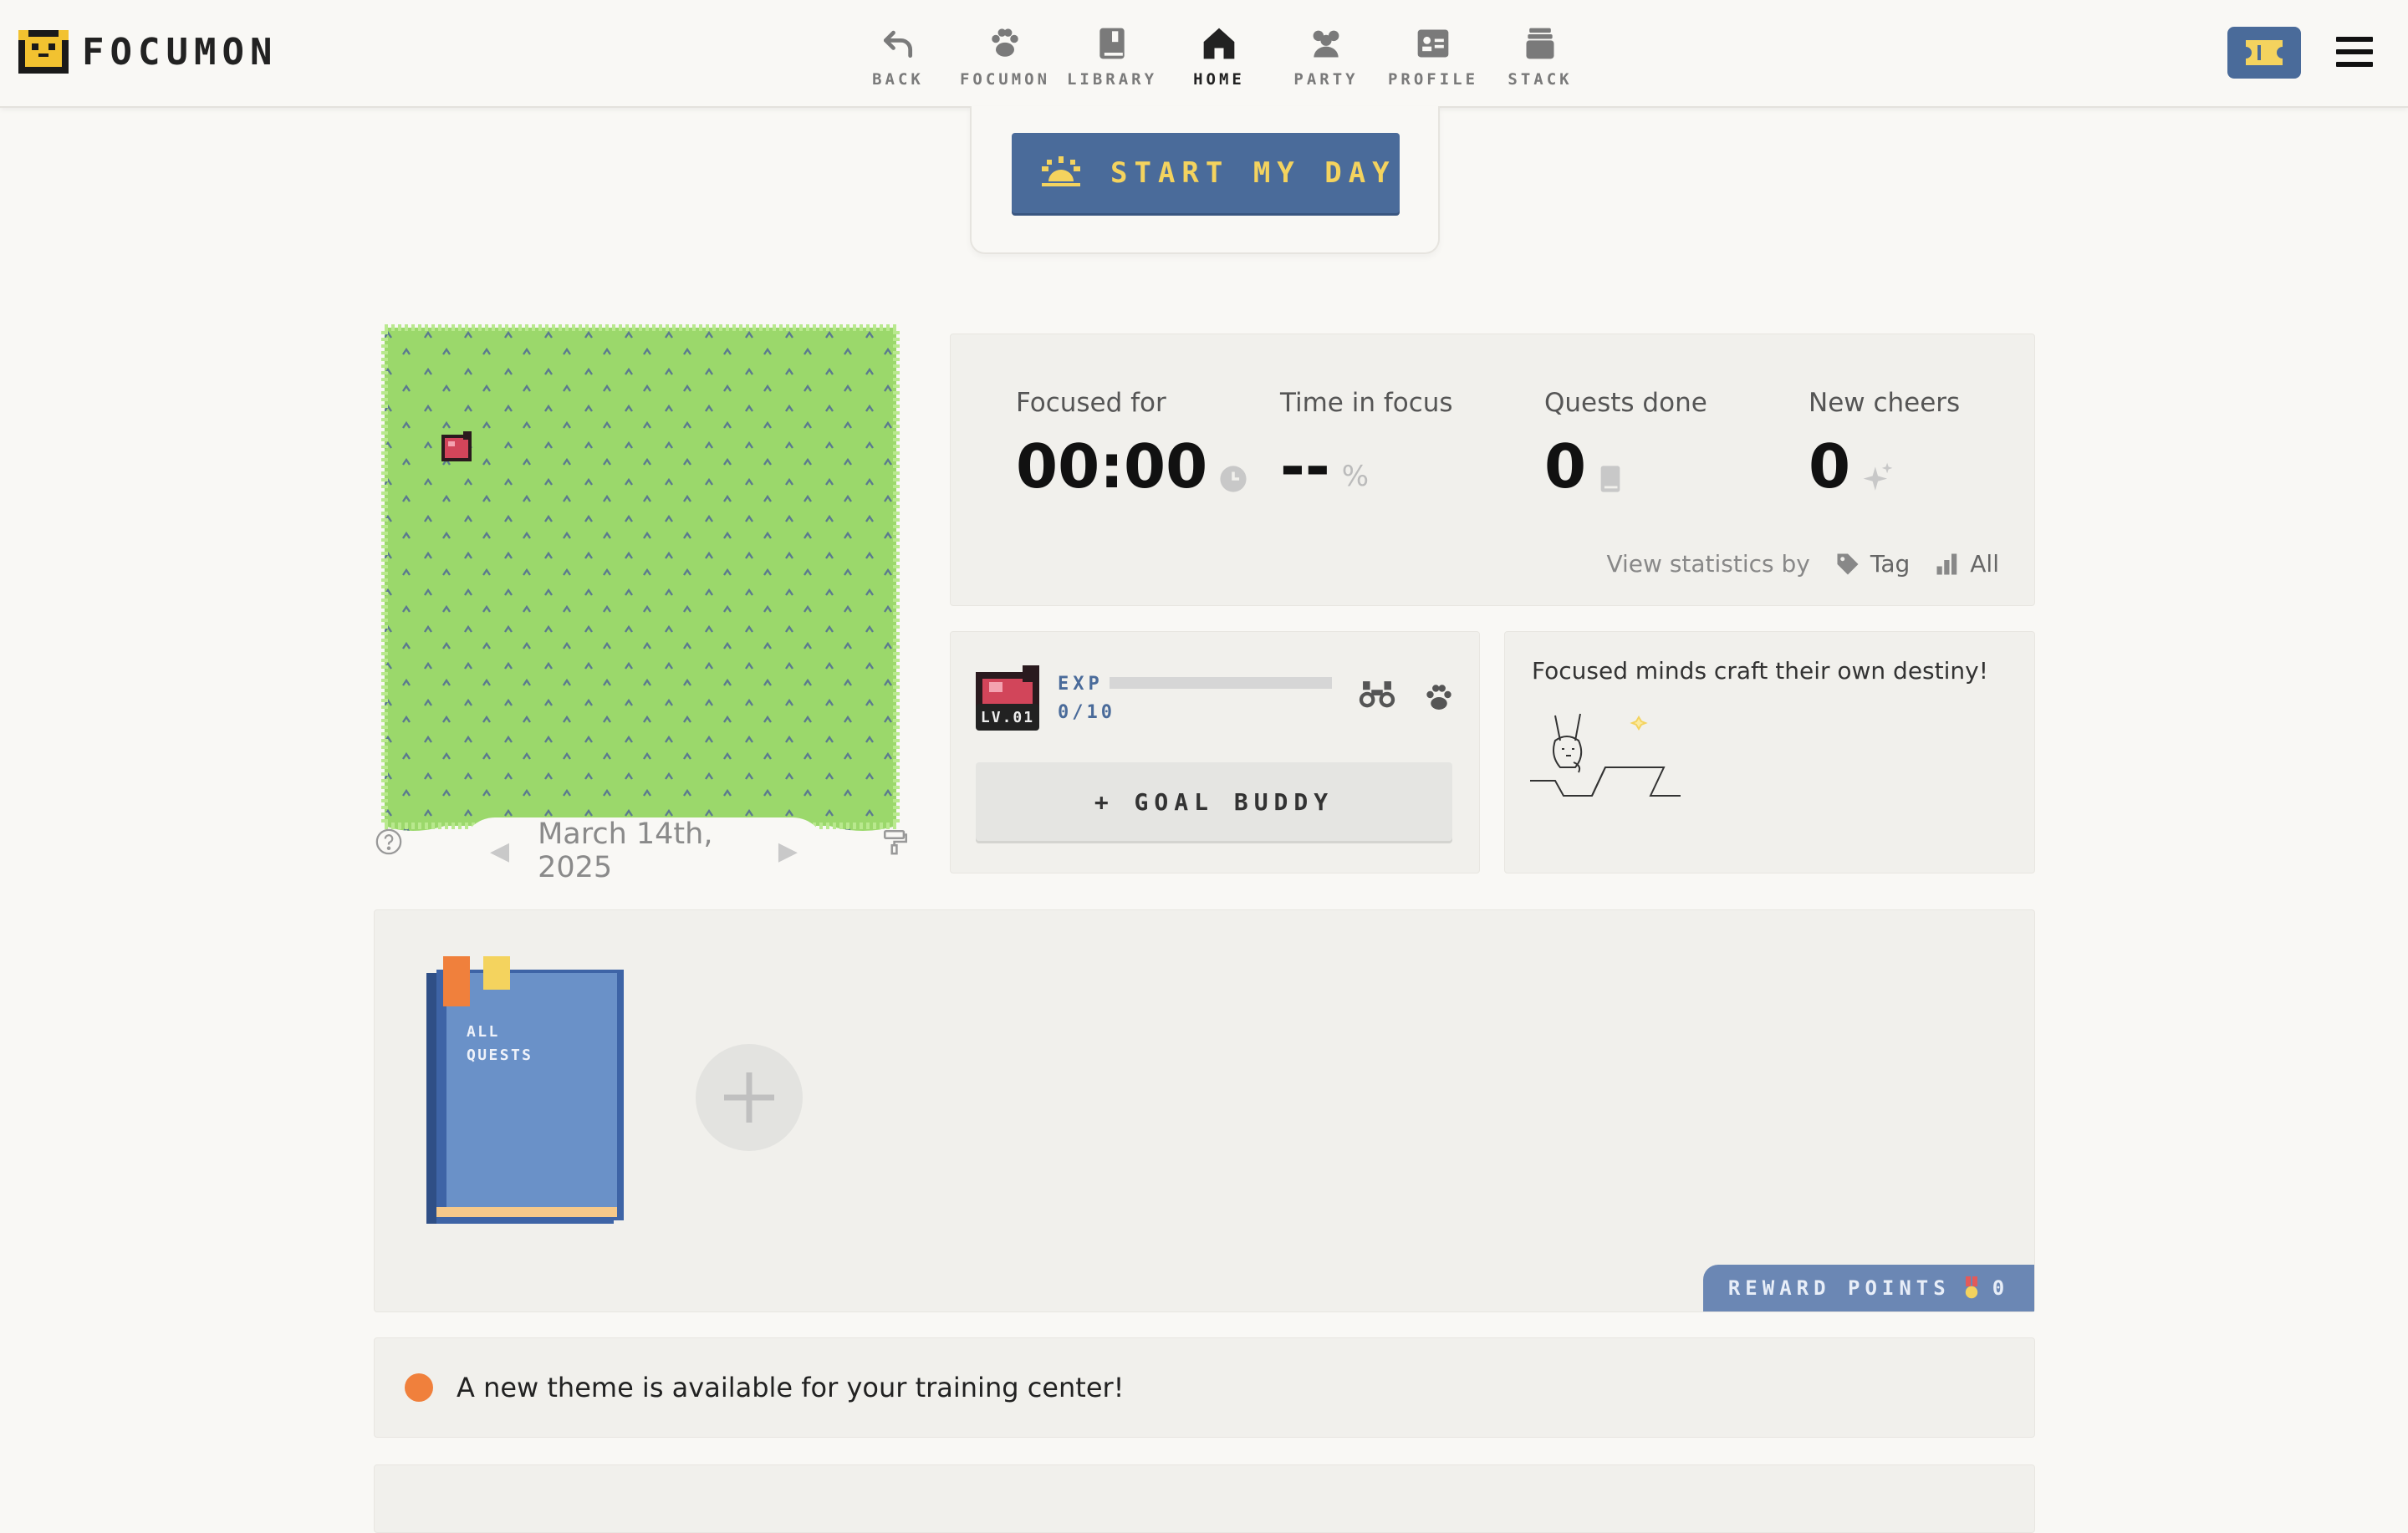 The height and width of the screenshot is (1533, 2408). I want to click on nav-label: STACK, so click(1541, 79).